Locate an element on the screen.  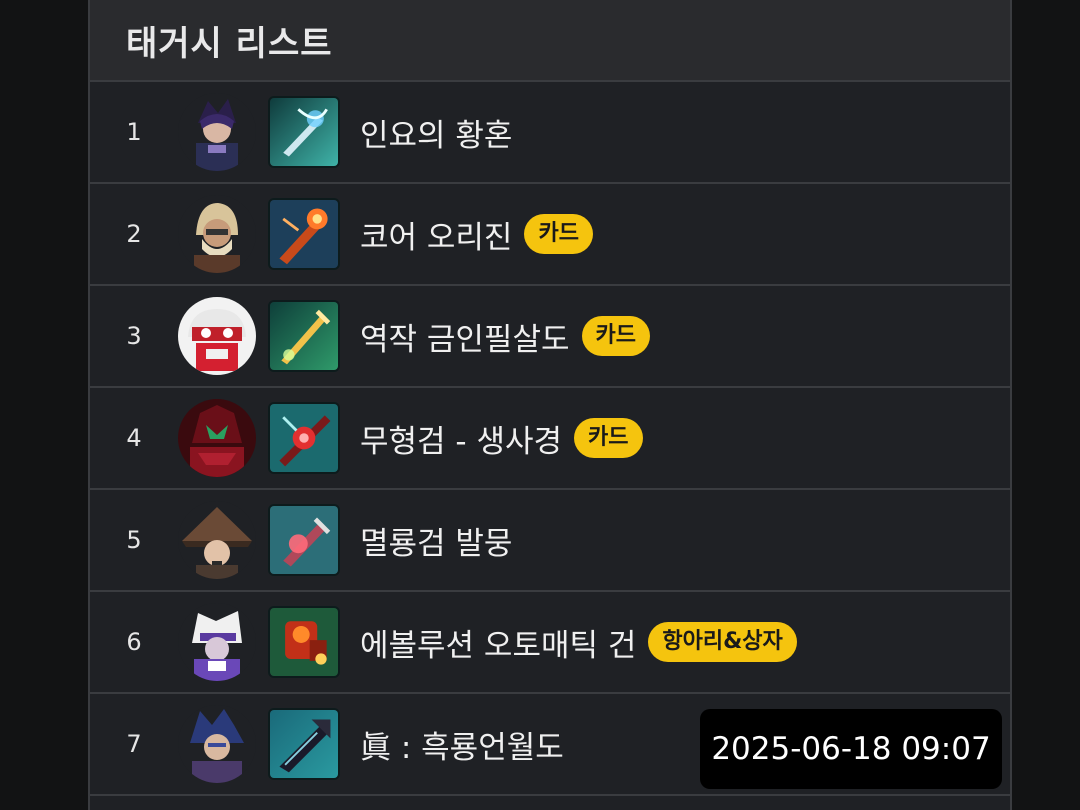
list-item: 2 코어 오리진 카드 is located at coordinates (550, 235).